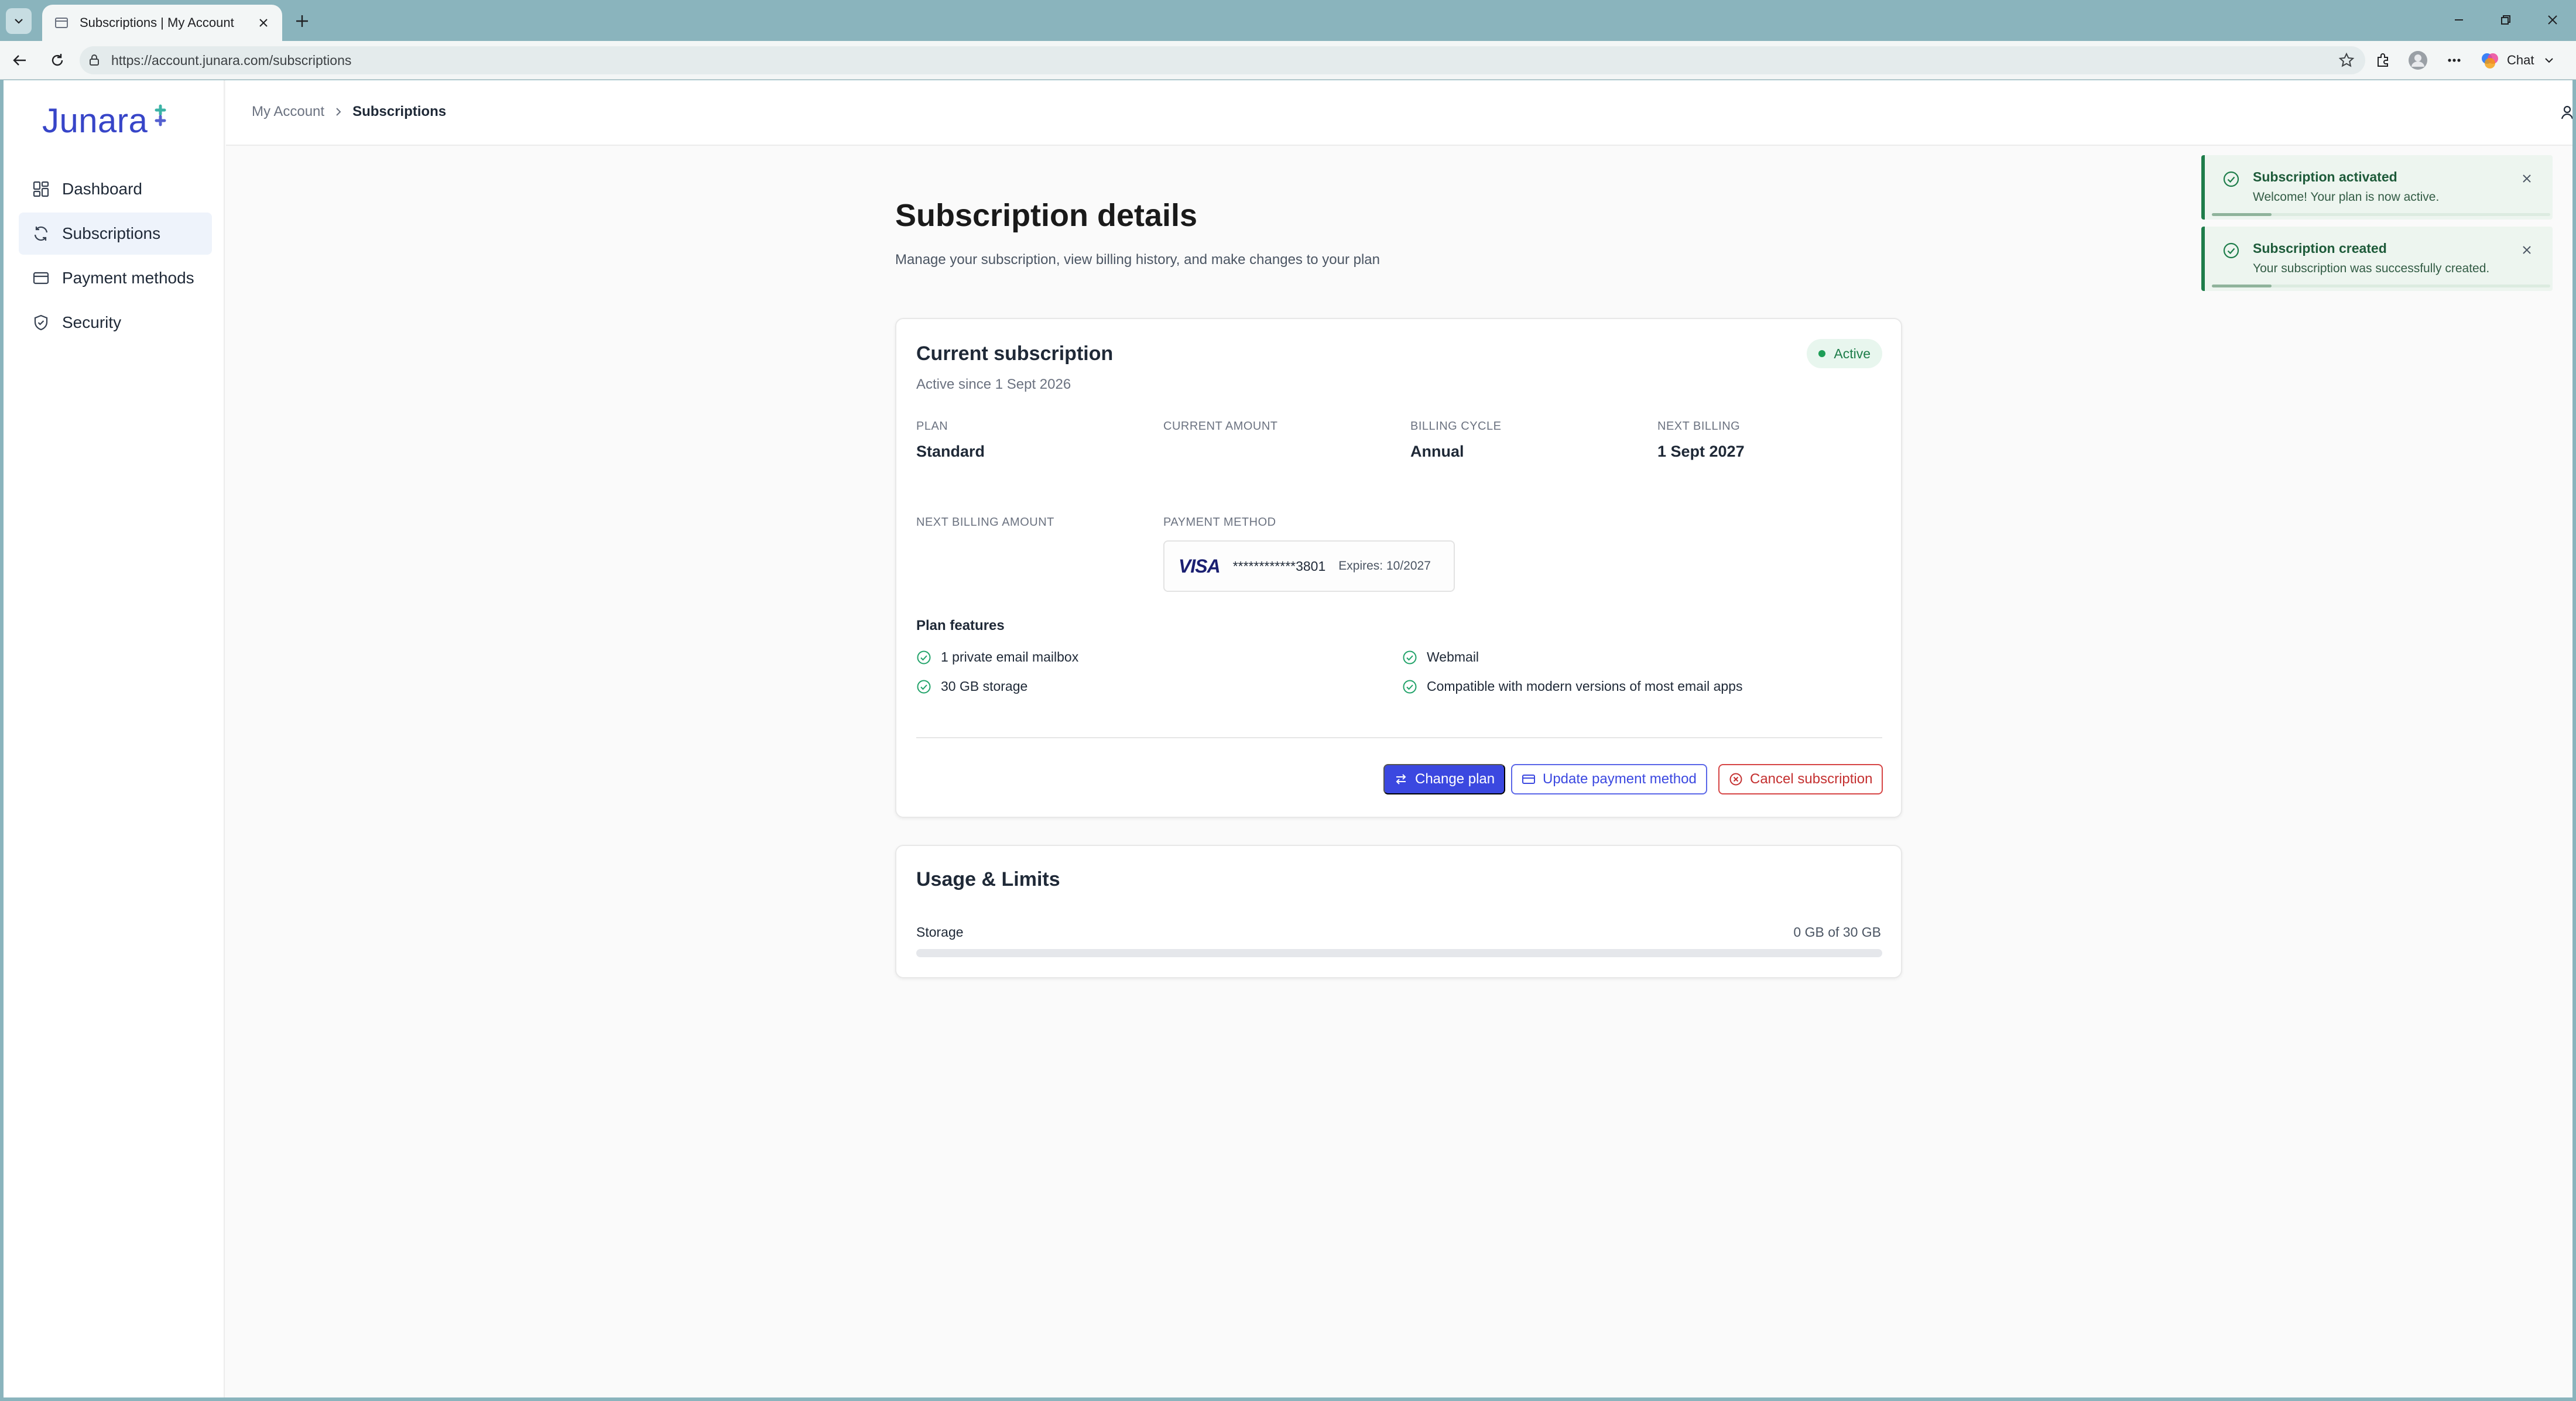 Image resolution: width=2576 pixels, height=1401 pixels. Describe the element at coordinates (1015, 353) in the screenshot. I see `card-title: Current subscription` at that location.